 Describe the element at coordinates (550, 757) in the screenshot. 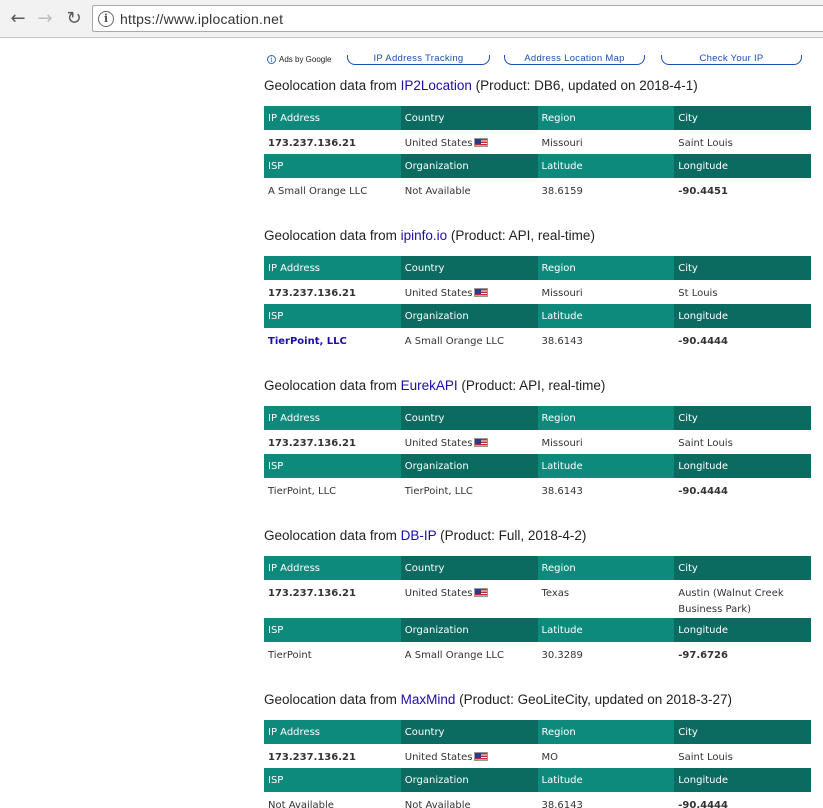

I see `region-value: MO` at that location.